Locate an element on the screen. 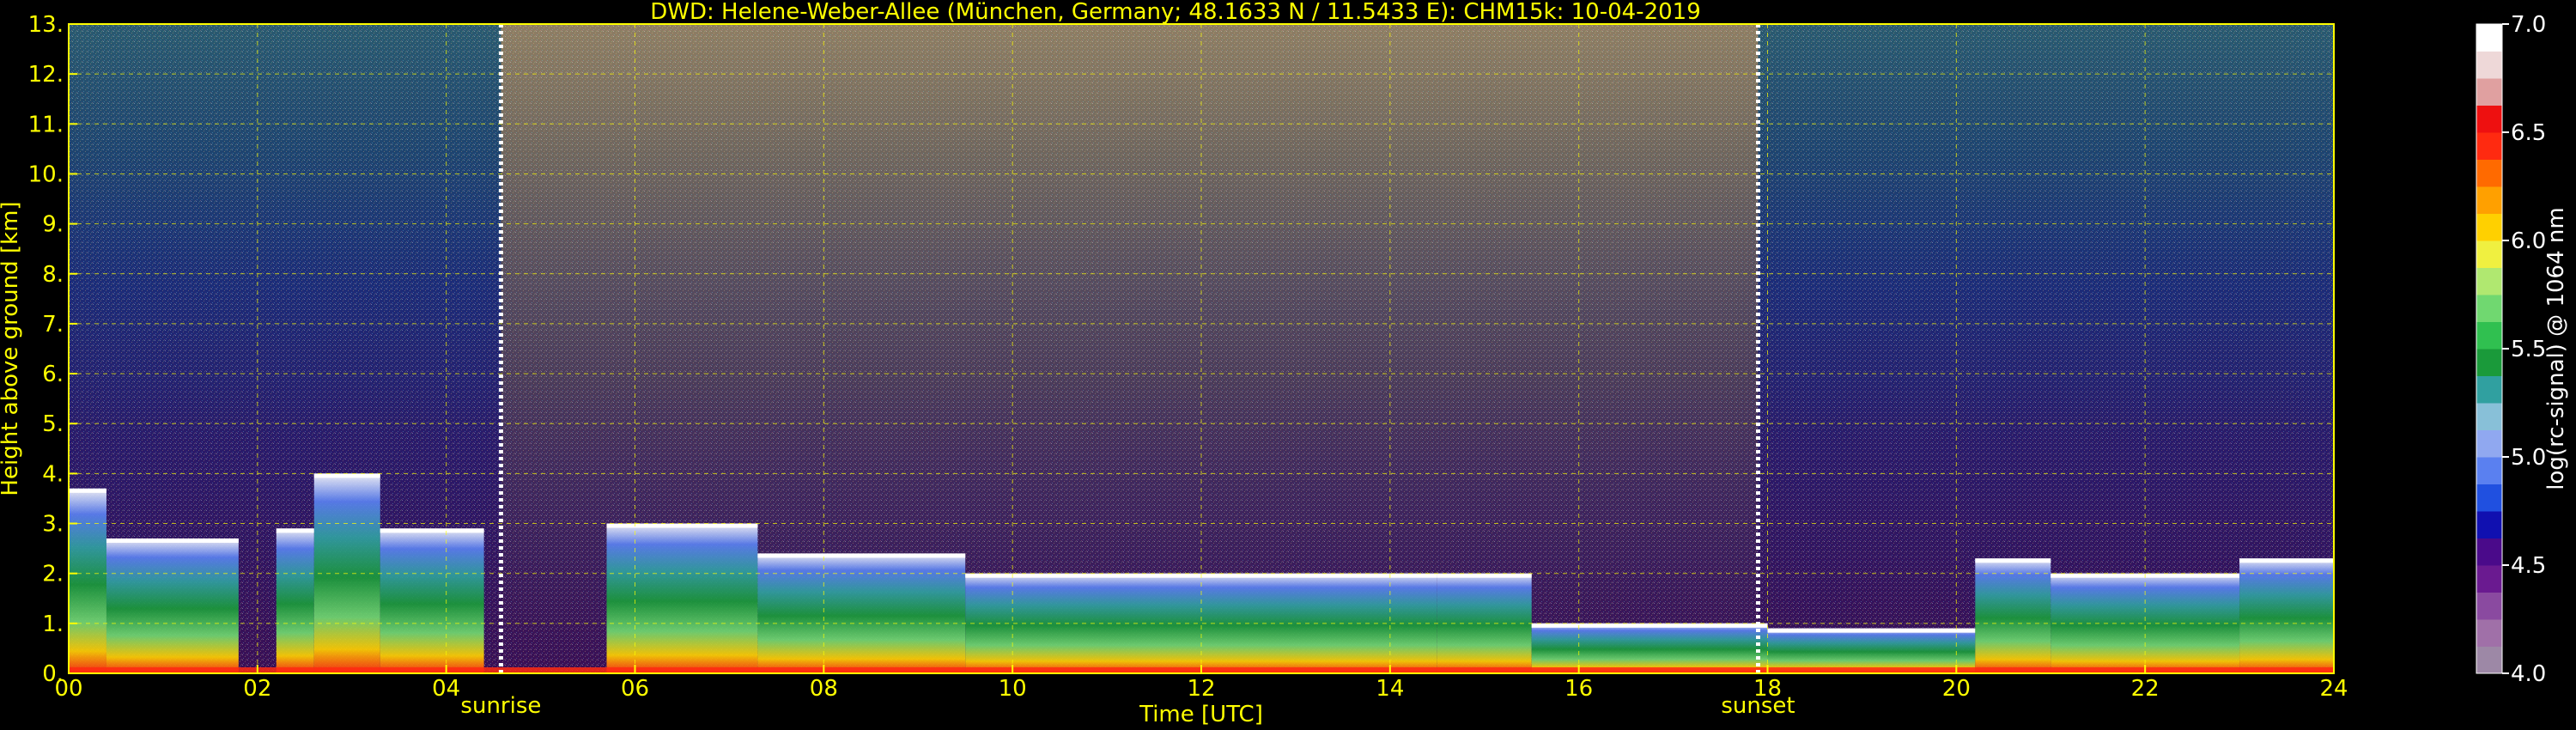 The width and height of the screenshot is (2576, 730). y-tick-label-5: 5. is located at coordinates (53, 424).